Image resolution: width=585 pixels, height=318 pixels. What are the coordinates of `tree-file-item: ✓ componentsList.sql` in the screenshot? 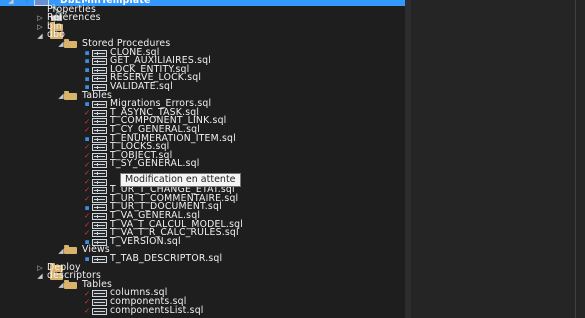 It's located at (202, 310).